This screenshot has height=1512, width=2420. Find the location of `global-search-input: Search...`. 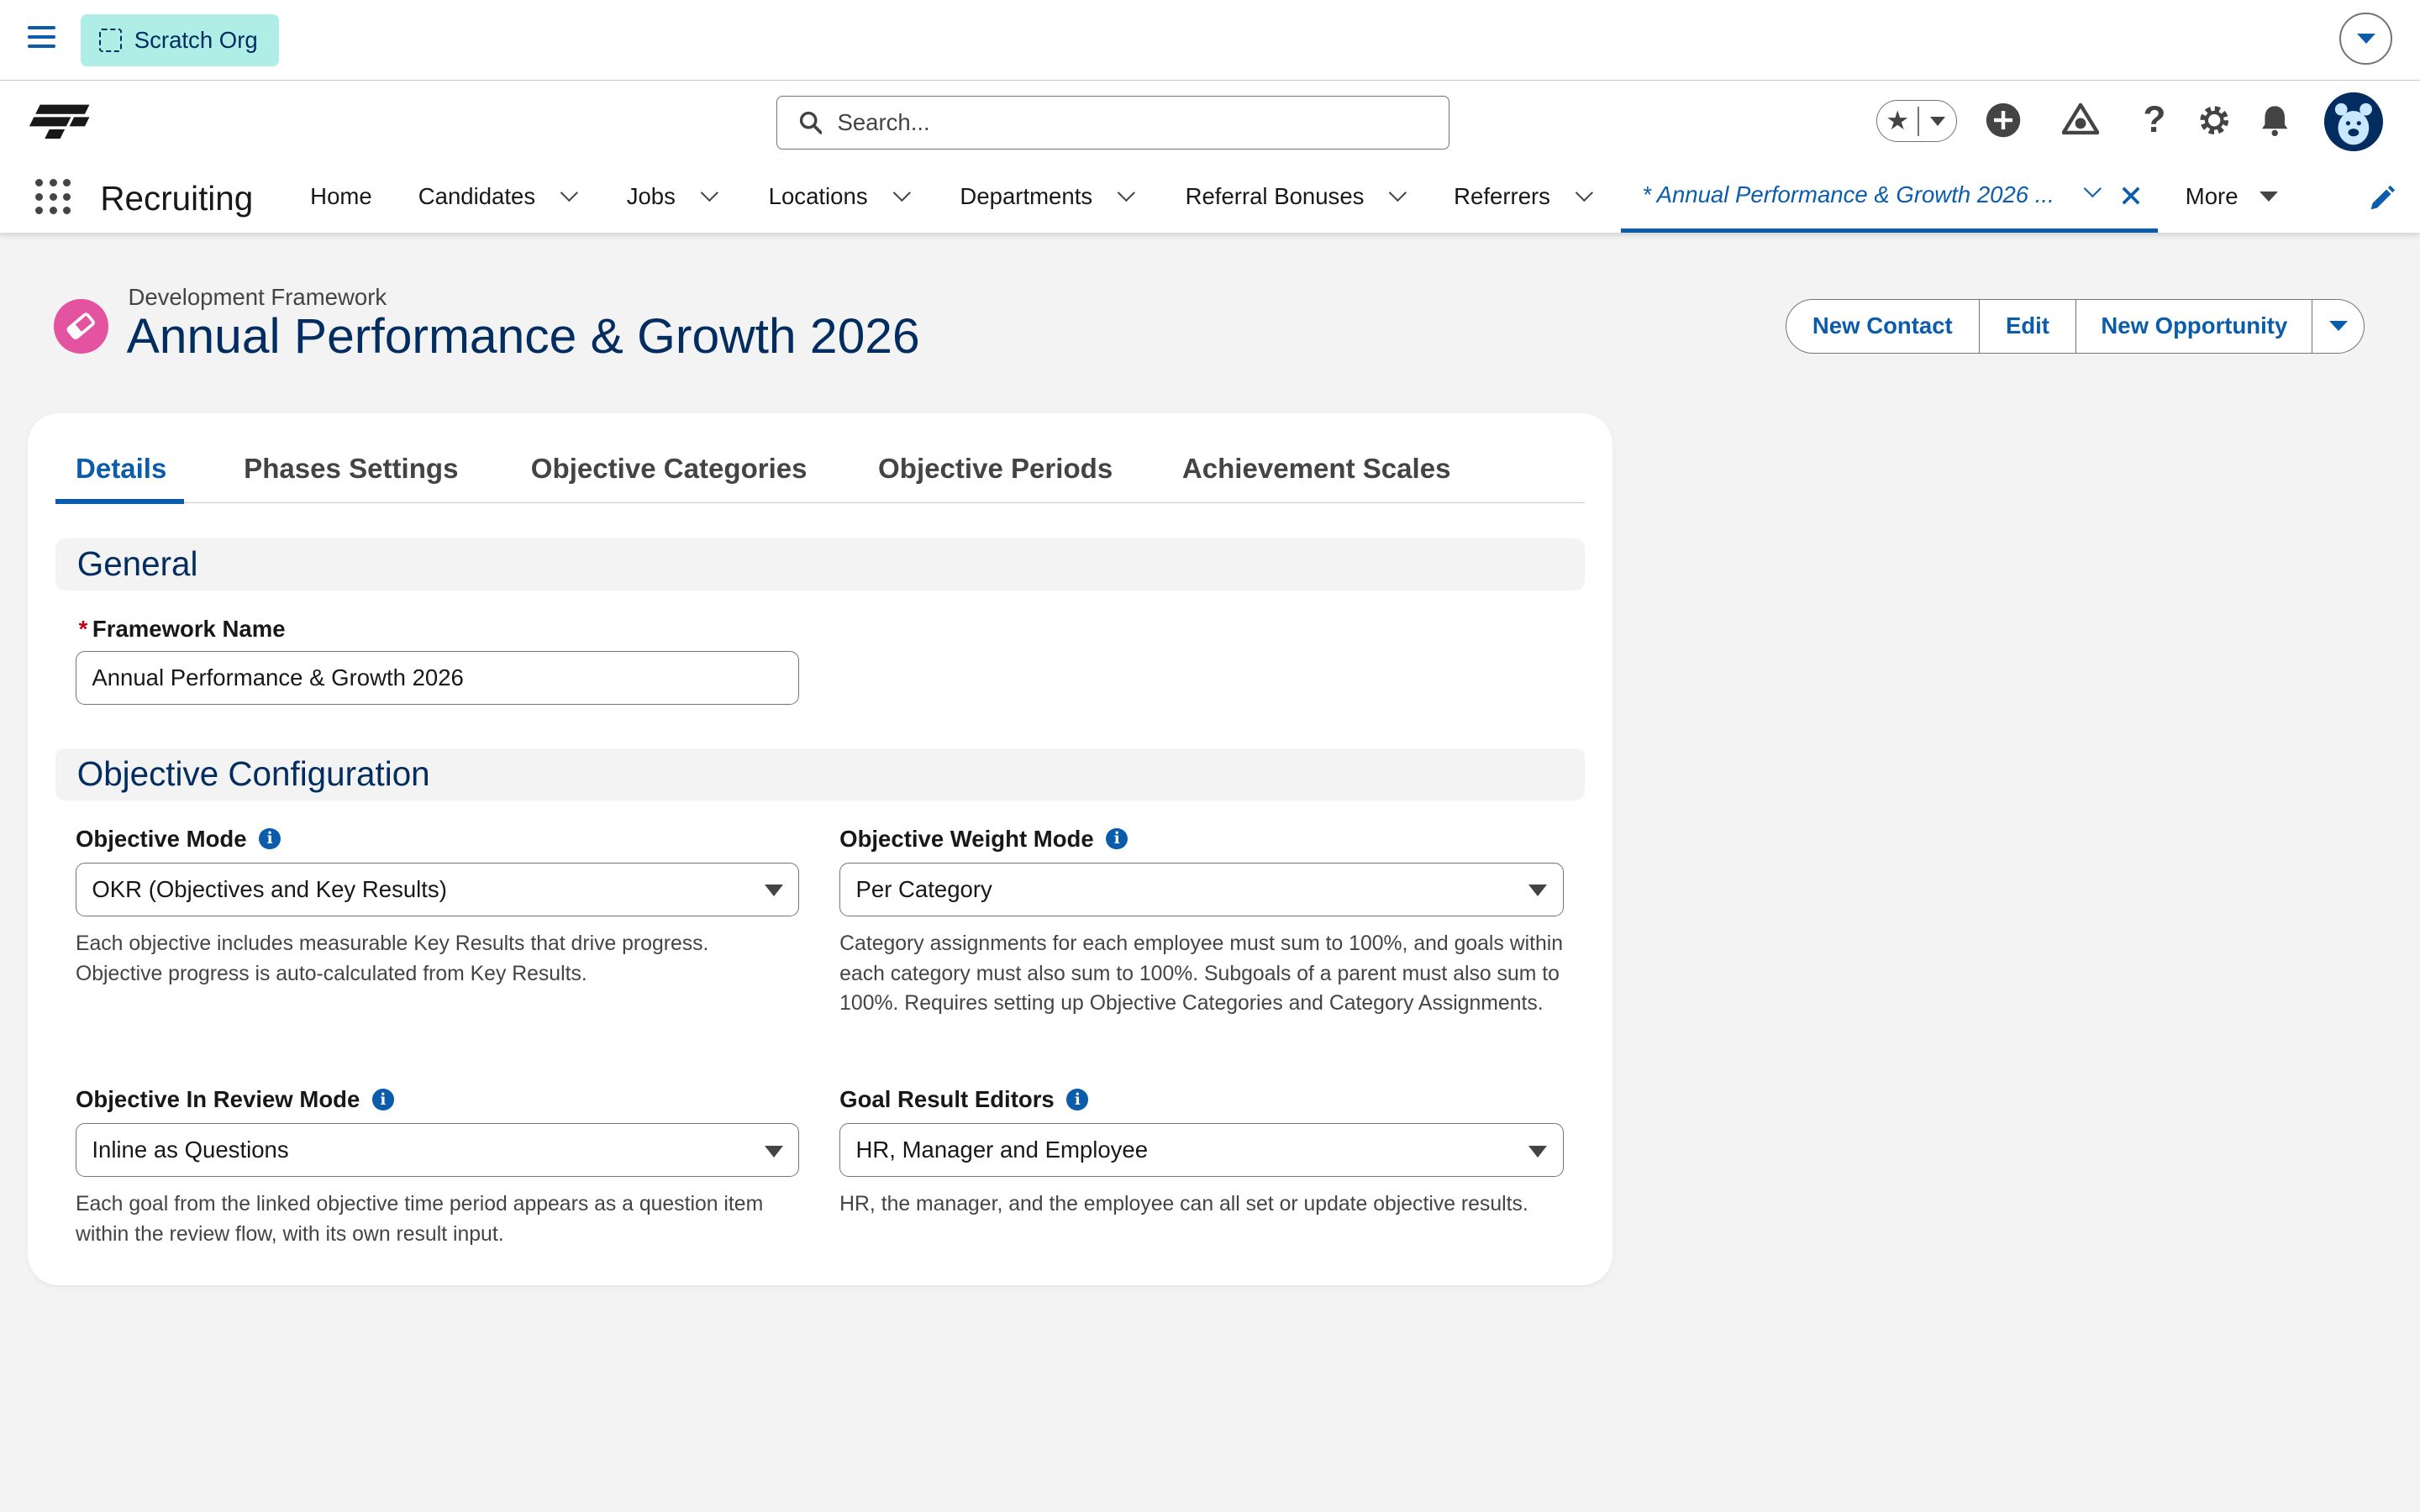

global-search-input: Search... is located at coordinates (1112, 122).